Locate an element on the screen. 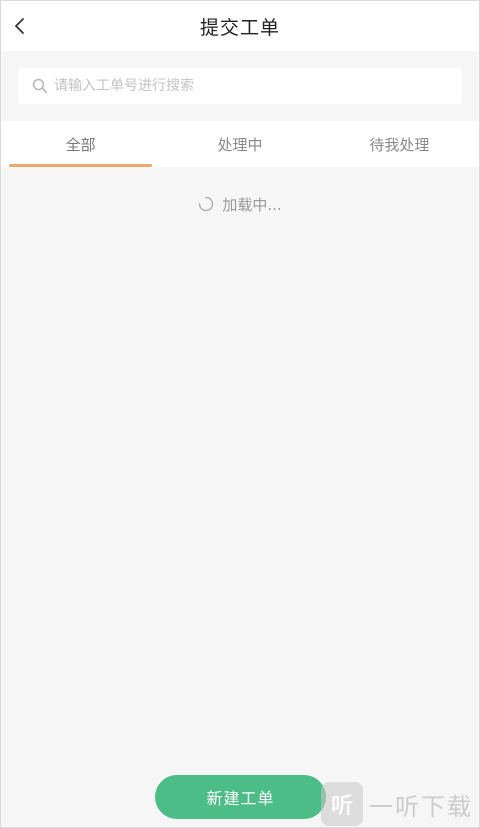 Image resolution: width=480 pixels, height=828 pixels. tab-processing: 处理中 is located at coordinates (239, 144).